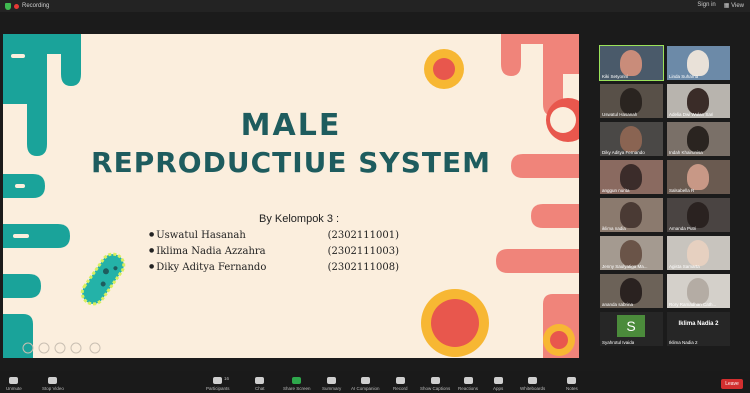 This screenshot has height=393, width=750. Describe the element at coordinates (682, 190) in the screenshot. I see `participant-name: Salsabella R` at that location.